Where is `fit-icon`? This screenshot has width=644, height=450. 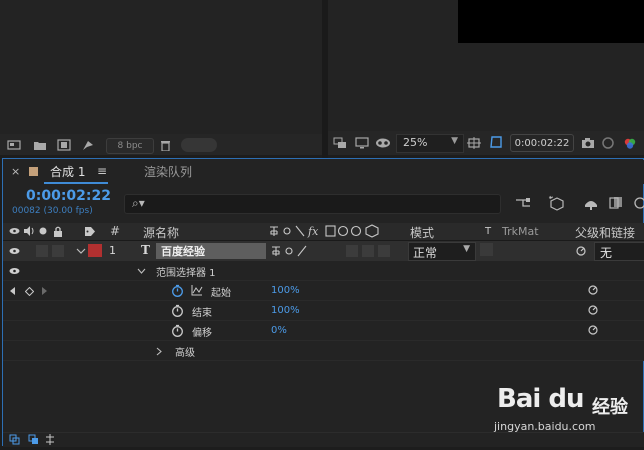 fit-icon is located at coordinates (474, 143).